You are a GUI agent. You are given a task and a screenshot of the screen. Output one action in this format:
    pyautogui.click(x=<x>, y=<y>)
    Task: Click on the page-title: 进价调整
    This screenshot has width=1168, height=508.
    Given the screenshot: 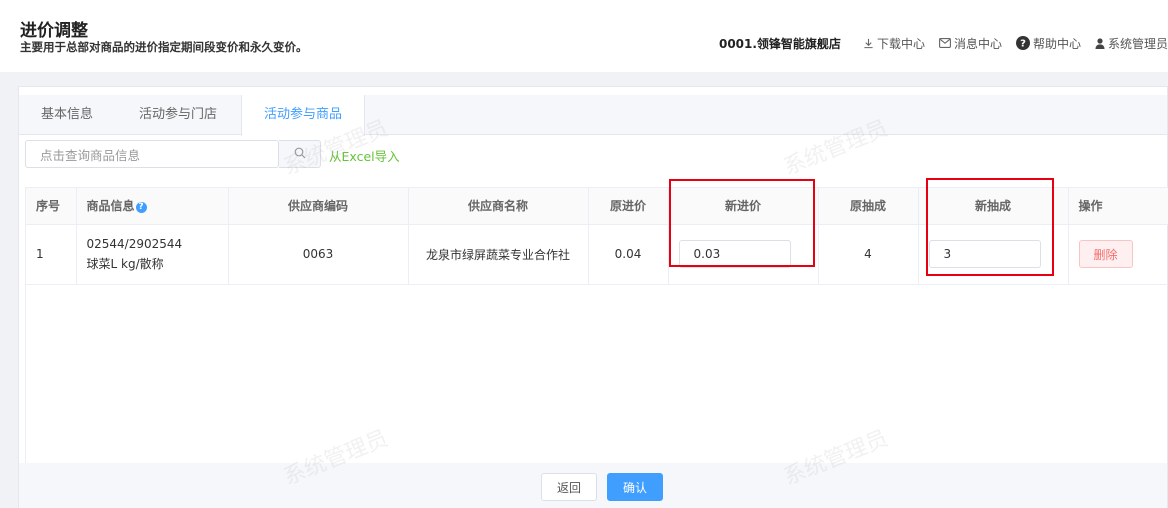 What is the action you would take?
    pyautogui.click(x=54, y=31)
    